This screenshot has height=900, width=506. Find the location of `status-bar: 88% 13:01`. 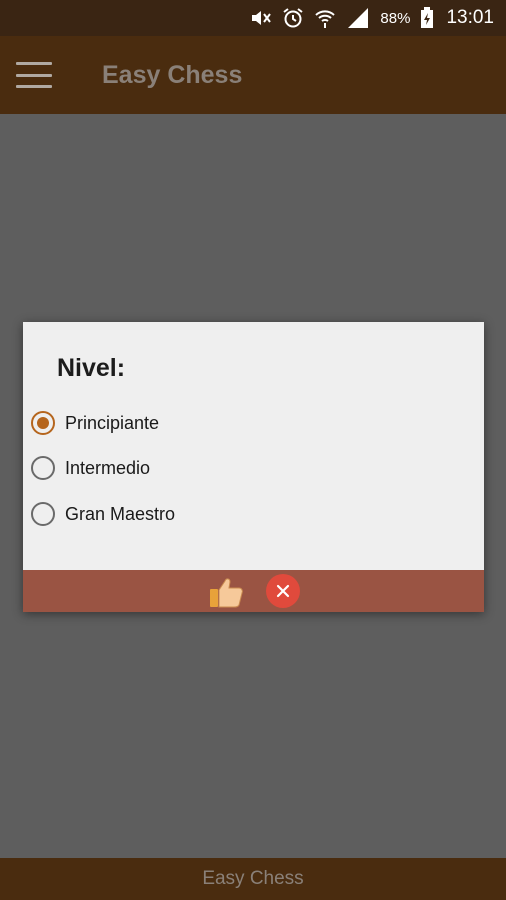

status-bar: 88% 13:01 is located at coordinates (253, 18).